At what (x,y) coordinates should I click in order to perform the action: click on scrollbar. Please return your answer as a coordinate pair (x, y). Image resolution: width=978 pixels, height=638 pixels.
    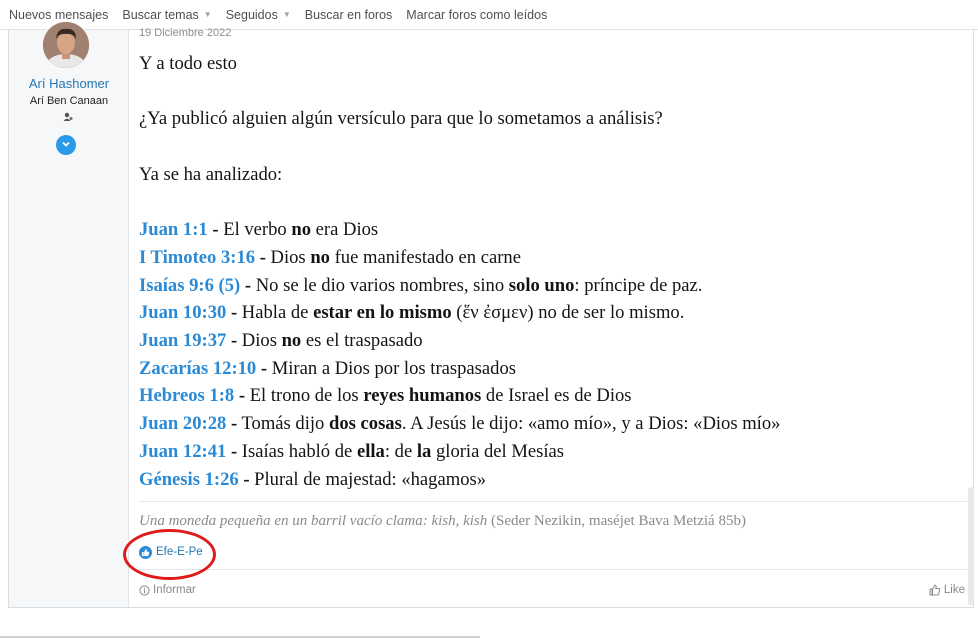
    Looking at the image, I should click on (971, 546).